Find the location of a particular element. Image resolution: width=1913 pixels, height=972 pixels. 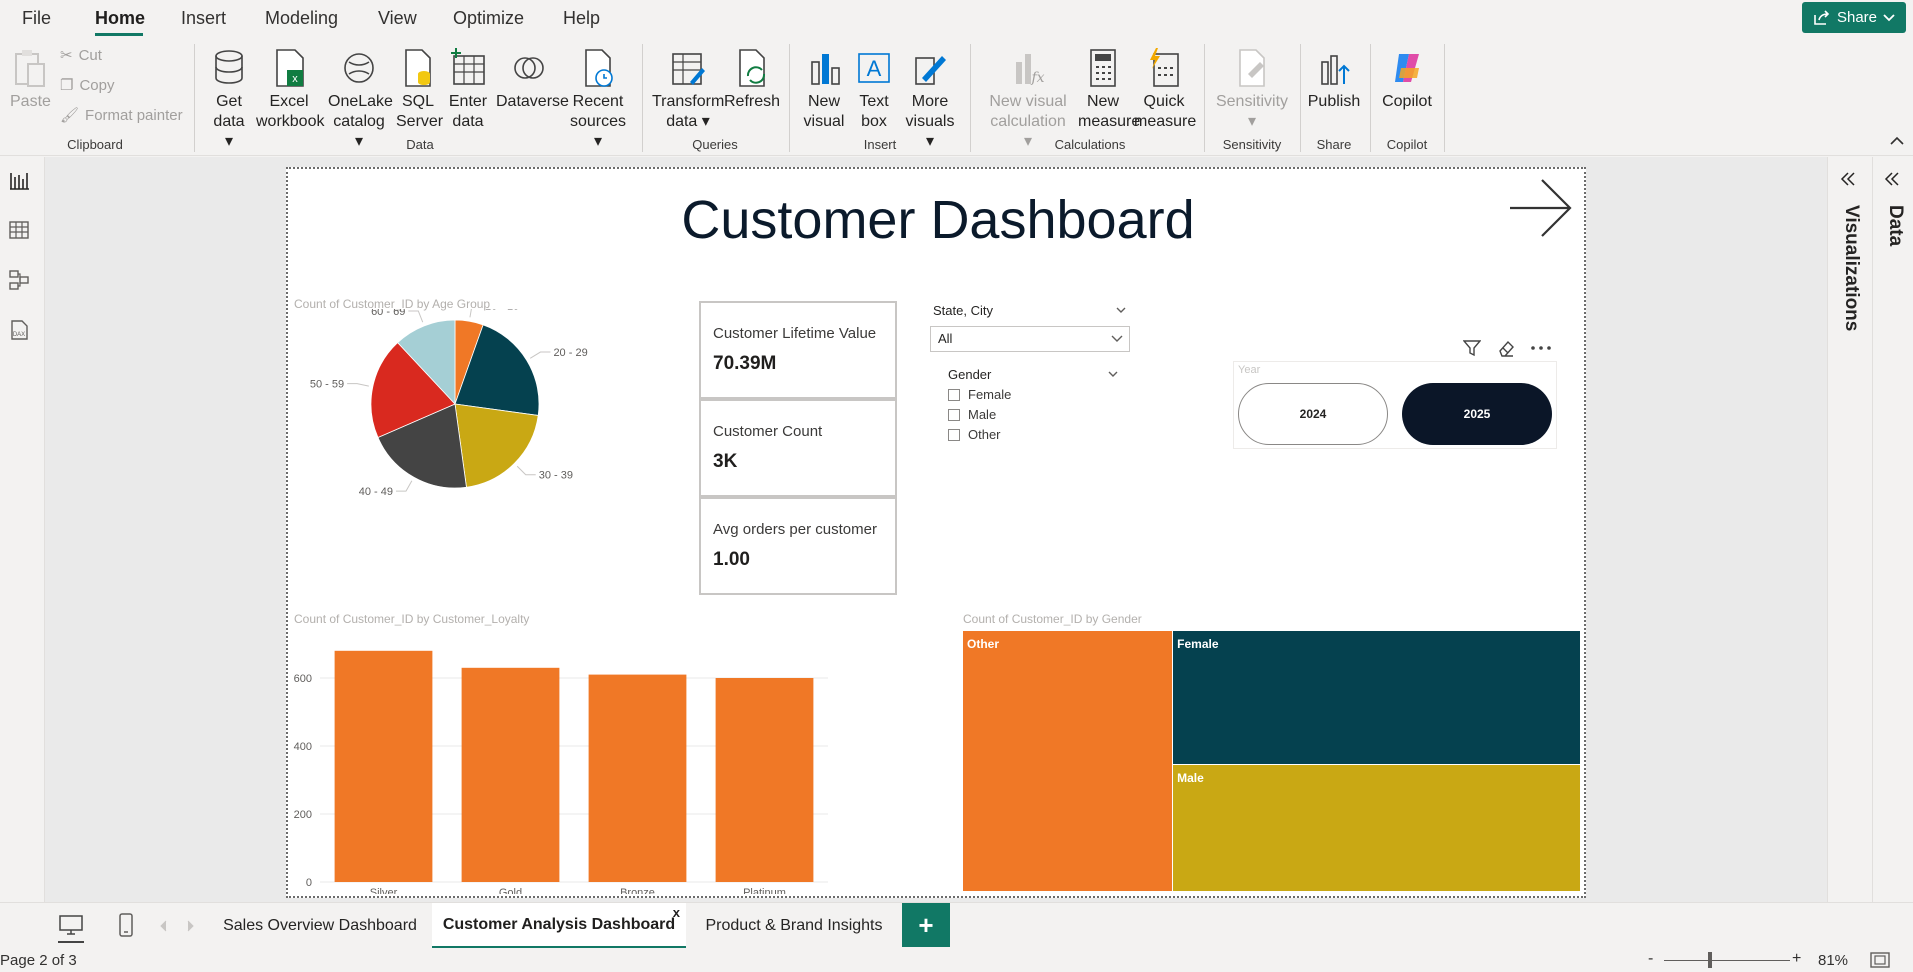

paste-icon is located at coordinates (30, 68).